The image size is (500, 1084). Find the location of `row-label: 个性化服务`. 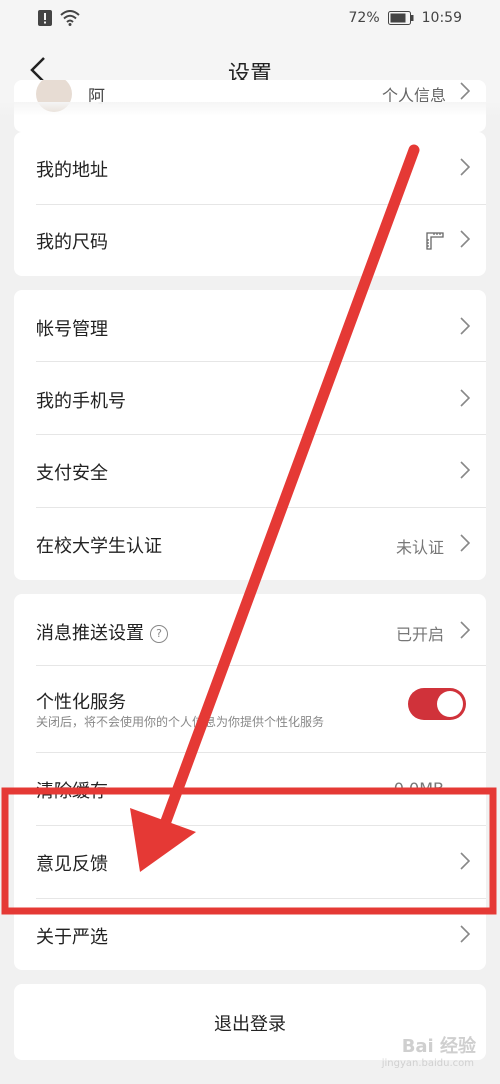

row-label: 个性化服务 is located at coordinates (81, 702).